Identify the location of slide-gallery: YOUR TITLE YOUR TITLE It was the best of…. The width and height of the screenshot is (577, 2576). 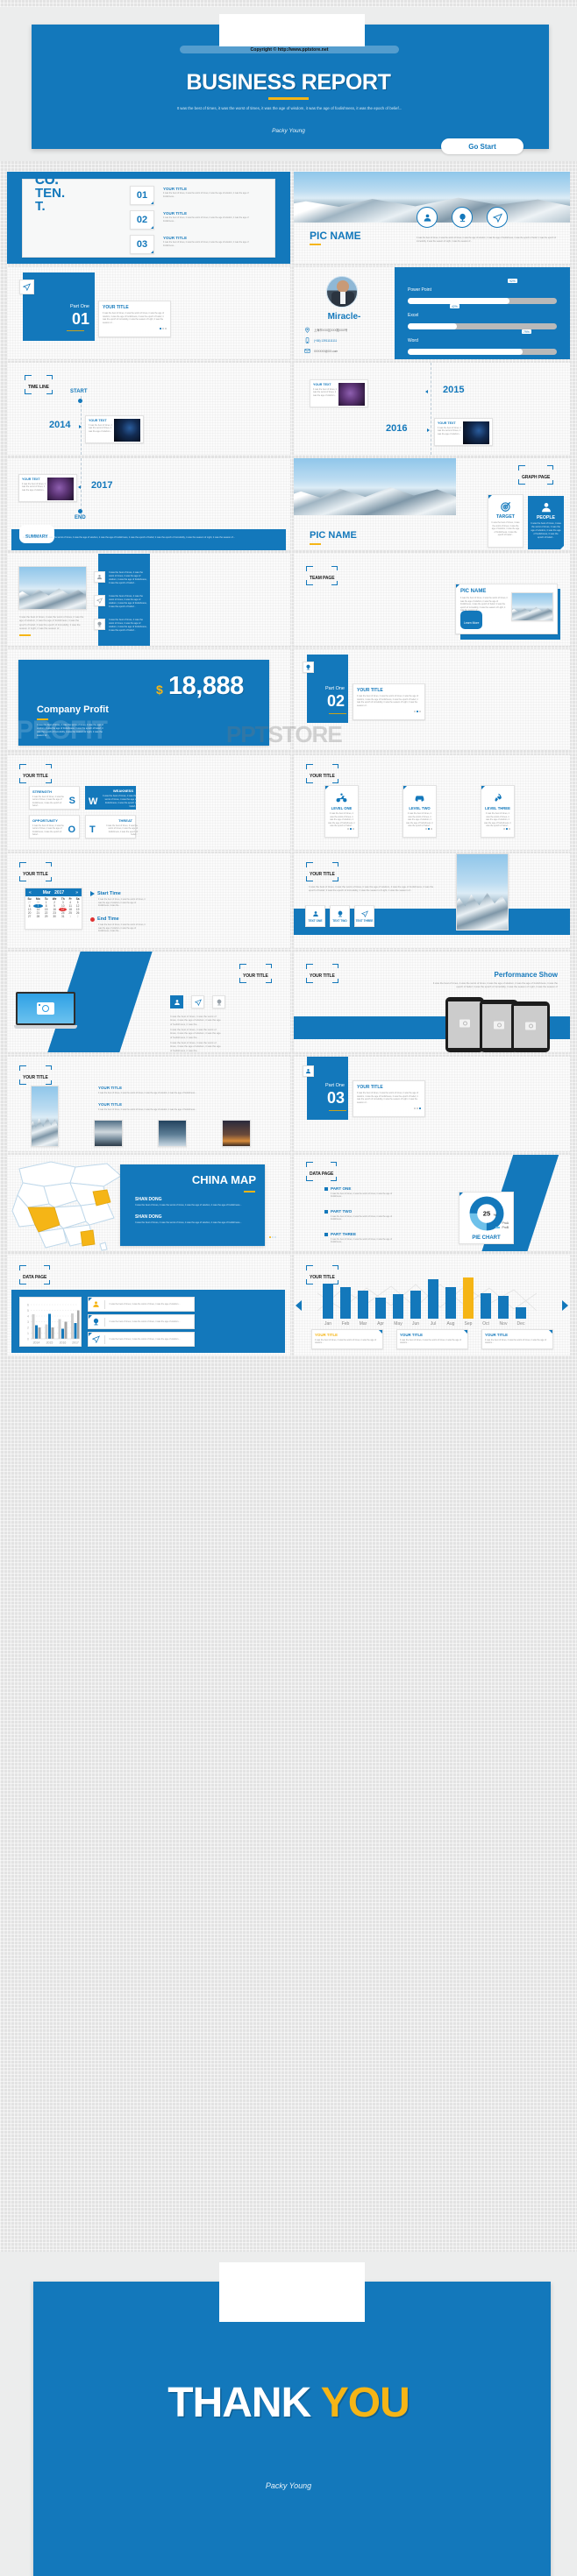
(148, 1104).